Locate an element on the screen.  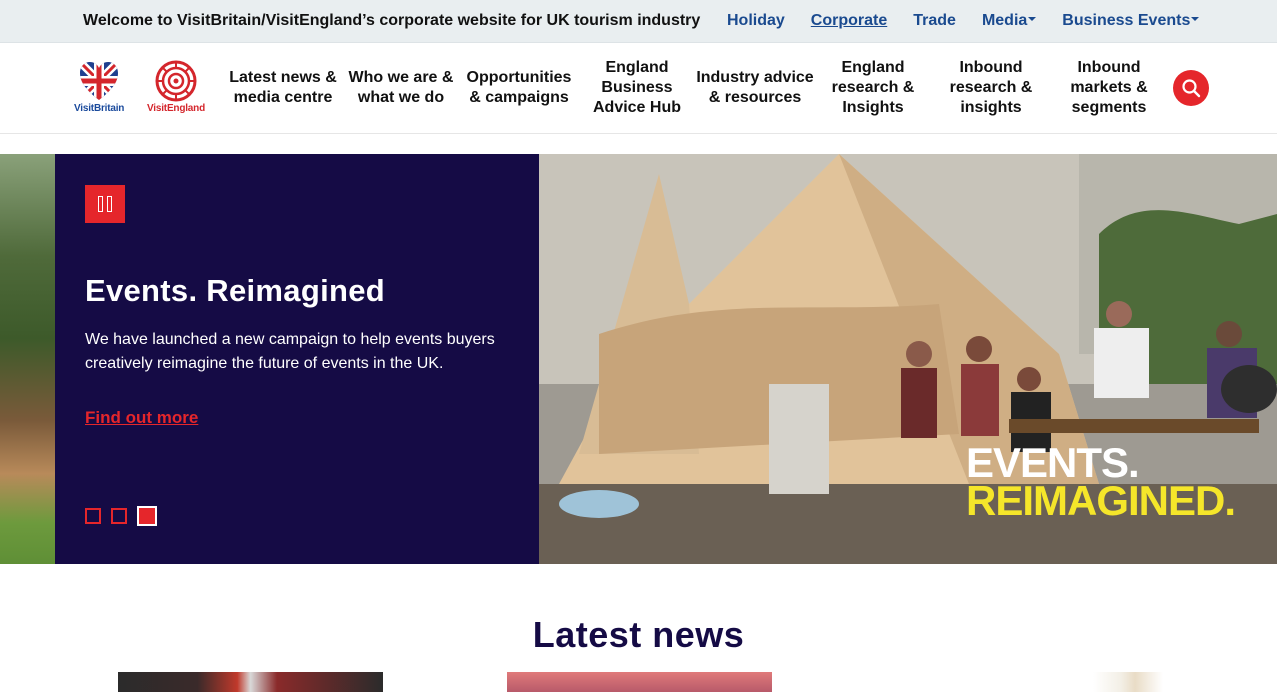
site-link-media: Media is located at coordinates (1009, 21).